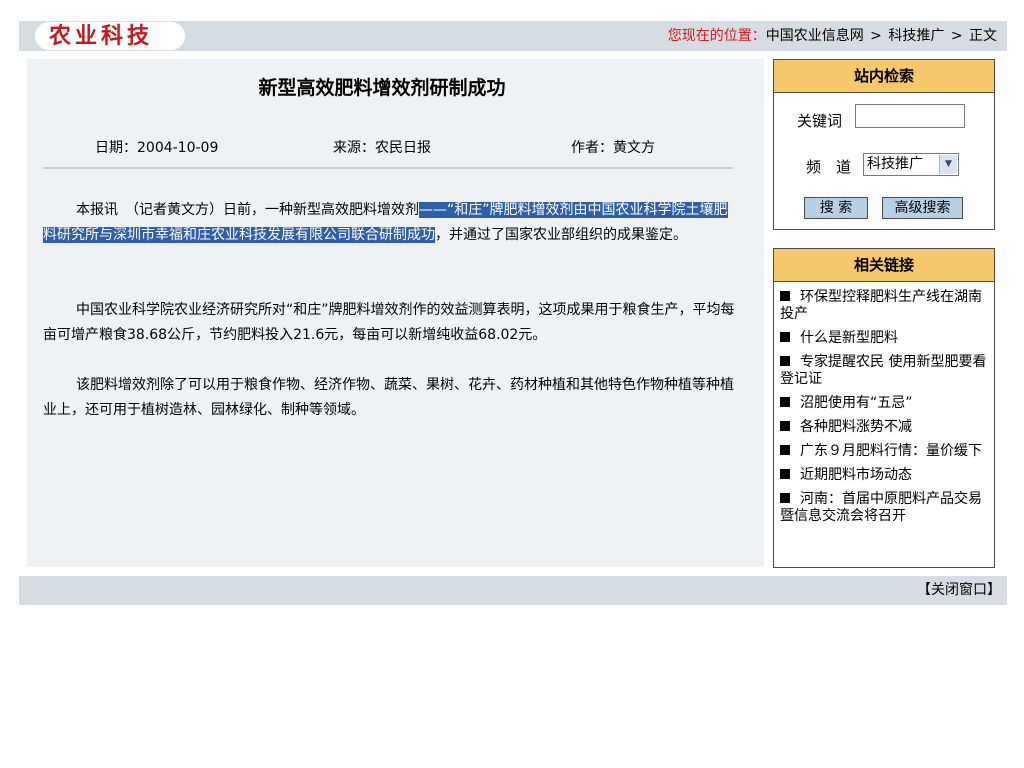 The image size is (1024, 768). What do you see at coordinates (815, 36) in the screenshot?
I see `breadcrumb-item-home: 中国农业信息网` at bounding box center [815, 36].